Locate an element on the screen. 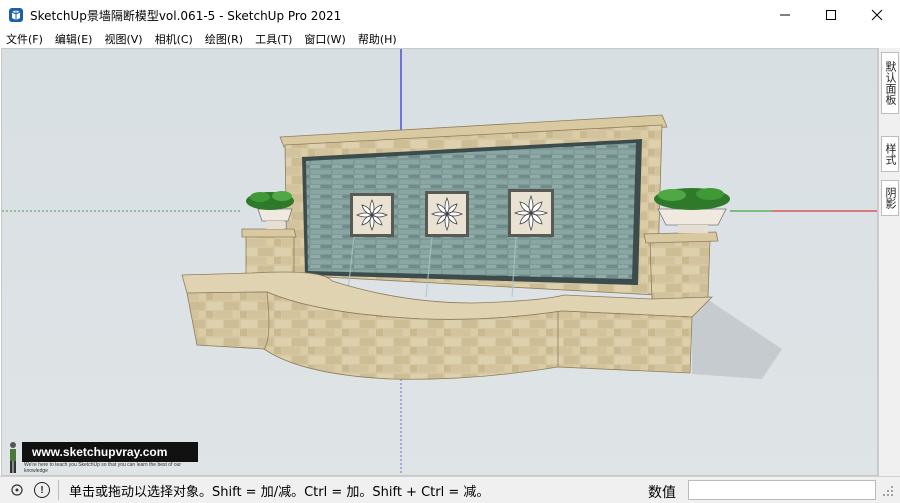 The height and width of the screenshot is (503, 900). window-controls is located at coordinates (831, 15).